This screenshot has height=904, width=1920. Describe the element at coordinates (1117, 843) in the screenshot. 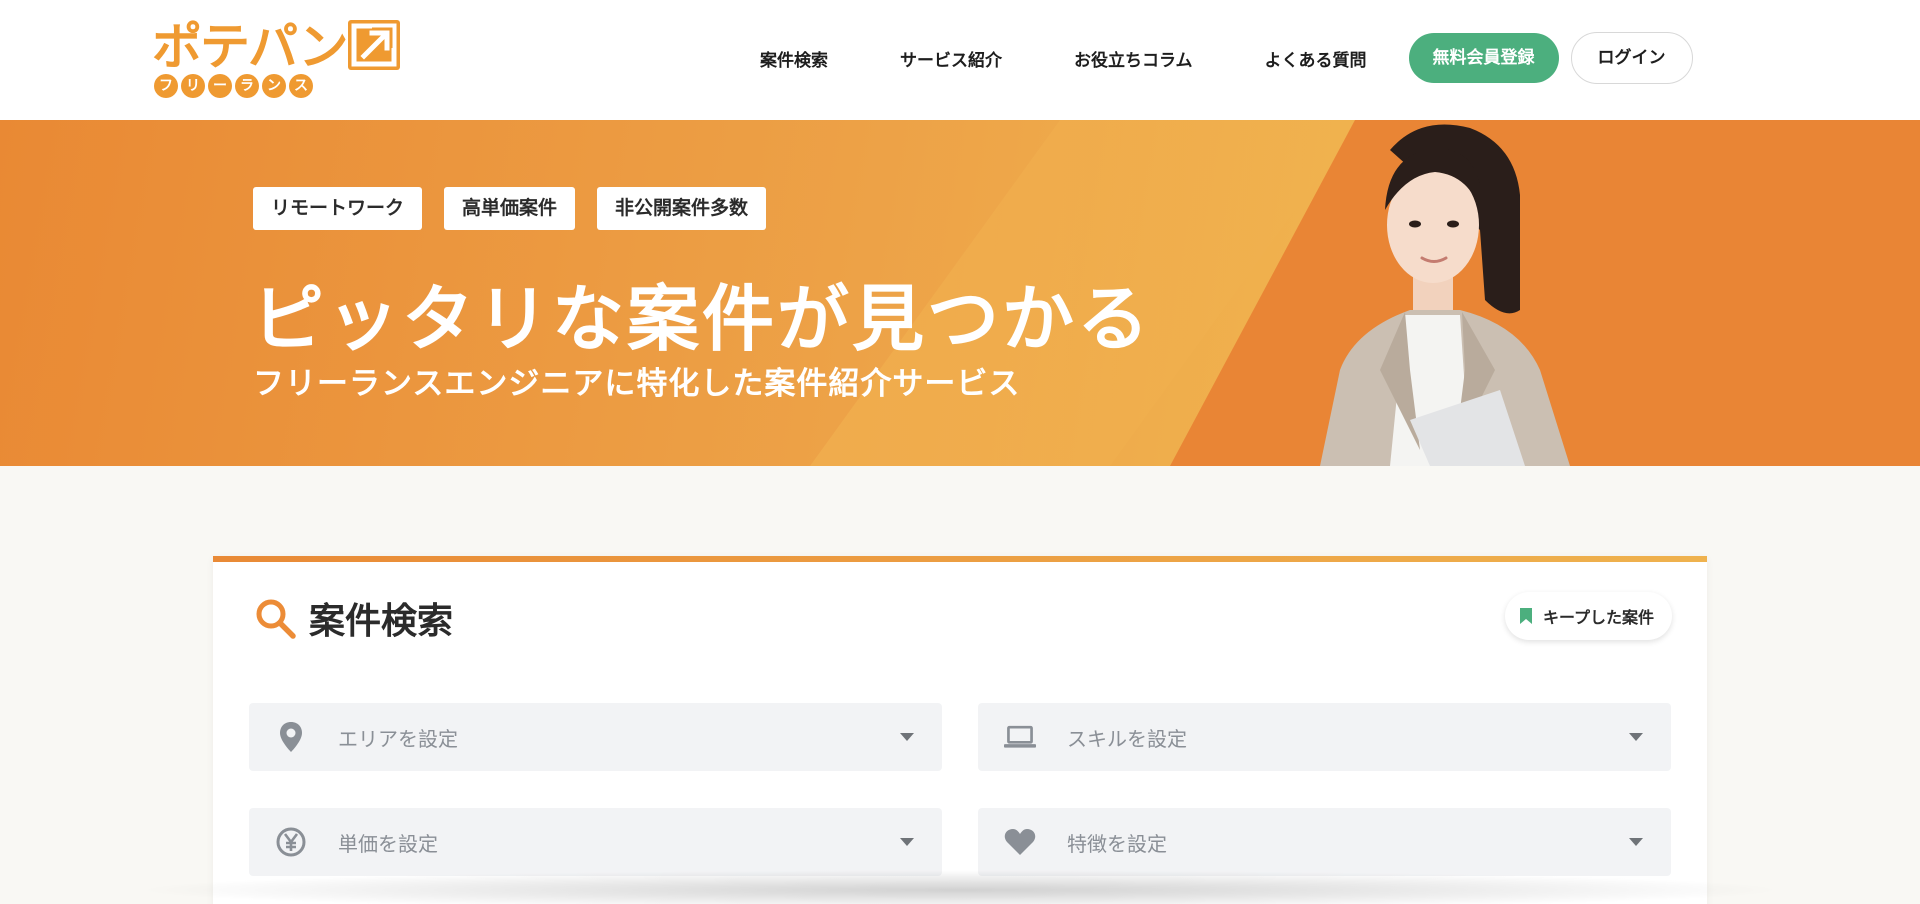

I see `feature-select-label: 特徴を設定` at that location.